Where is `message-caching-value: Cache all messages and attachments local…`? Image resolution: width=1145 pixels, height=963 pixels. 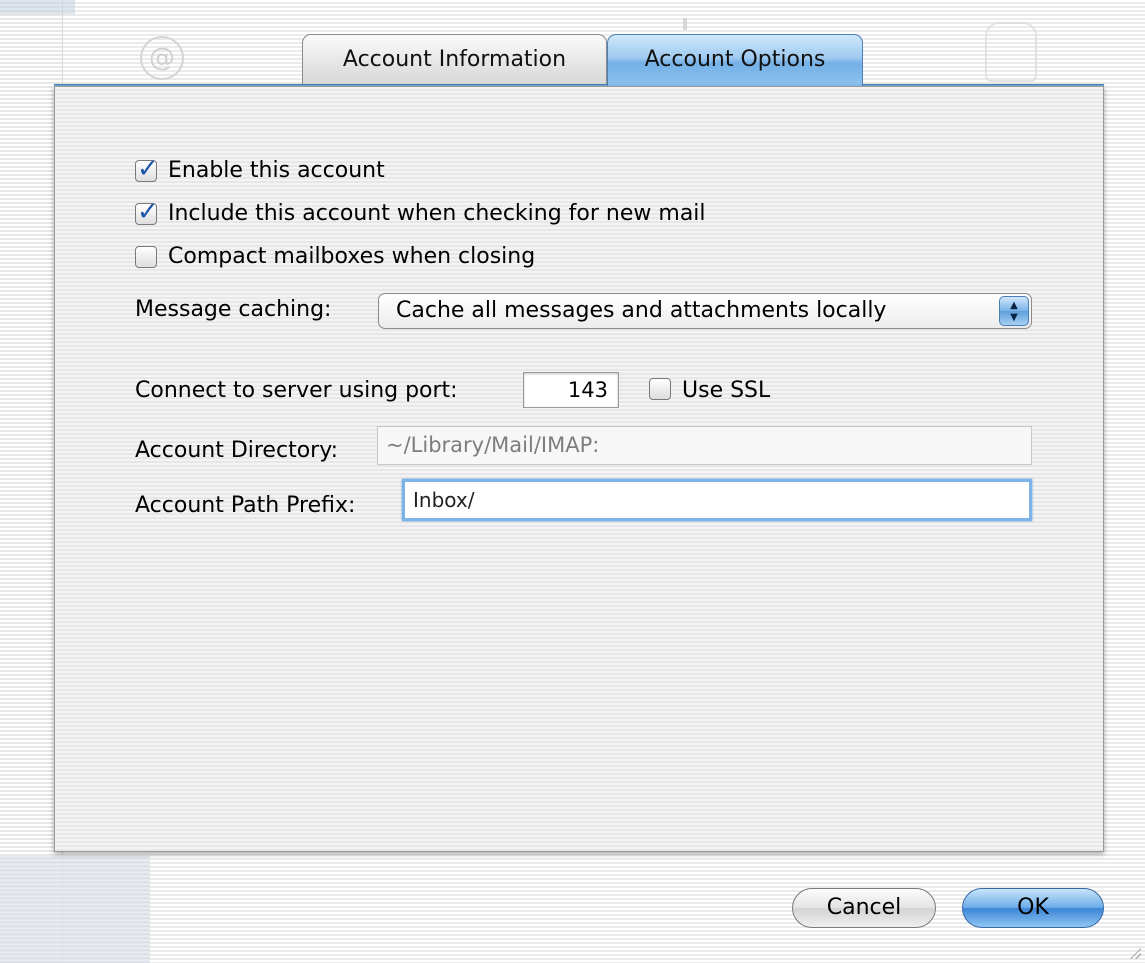
message-caching-value: Cache all messages and attachments local… is located at coordinates (641, 310).